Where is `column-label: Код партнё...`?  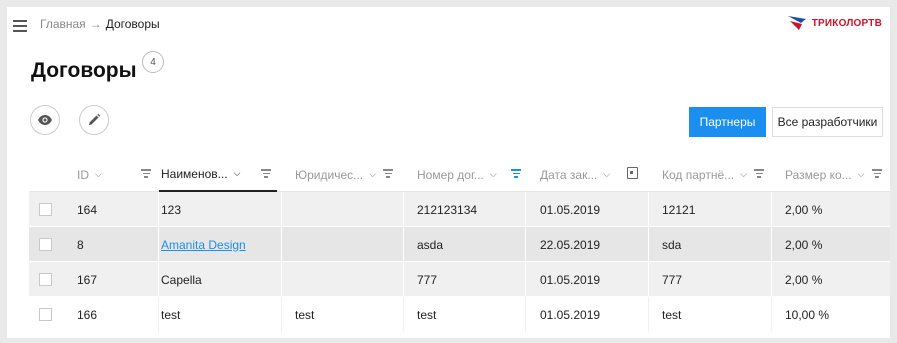 column-label: Код партнё... is located at coordinates (698, 174).